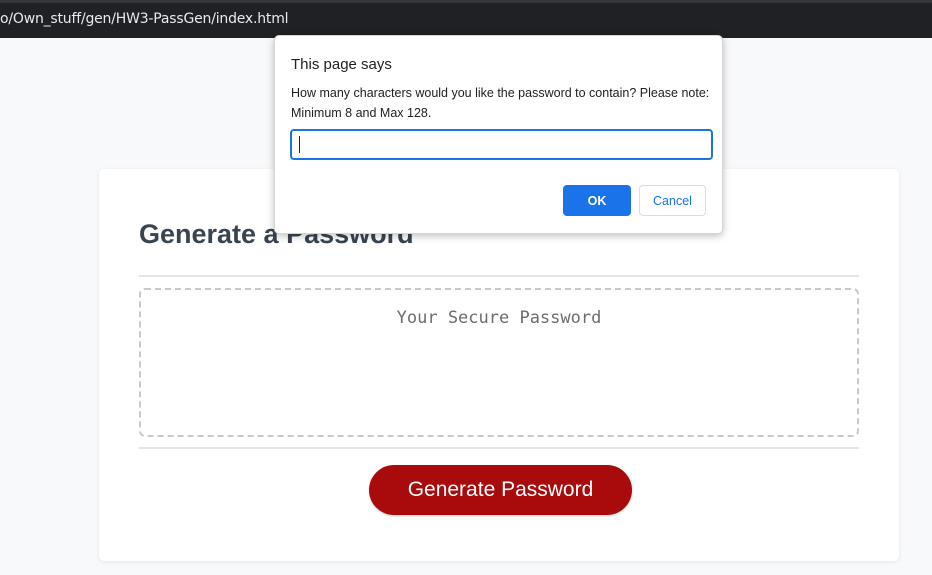  Describe the element at coordinates (144, 19) in the screenshot. I see `url-text: o/Own_stuff/gen/HW3-PassGen/index.html` at that location.